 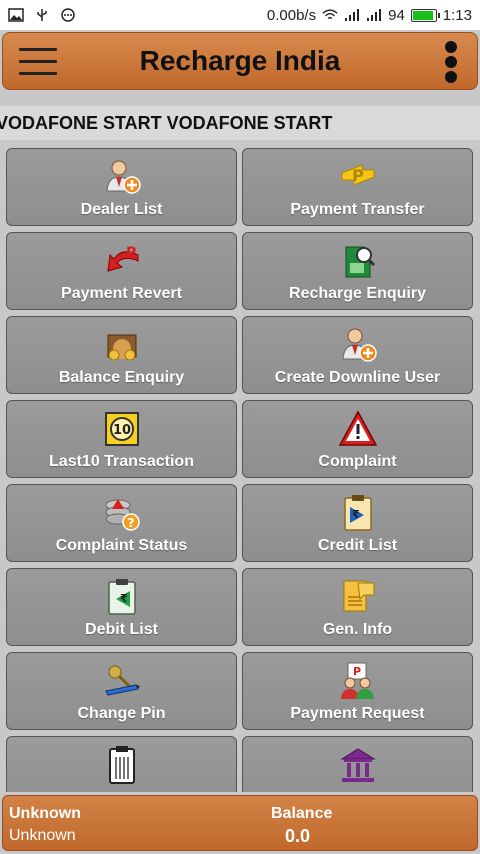 What do you see at coordinates (121, 377) in the screenshot?
I see `tile-label: Balance Enquiry` at bounding box center [121, 377].